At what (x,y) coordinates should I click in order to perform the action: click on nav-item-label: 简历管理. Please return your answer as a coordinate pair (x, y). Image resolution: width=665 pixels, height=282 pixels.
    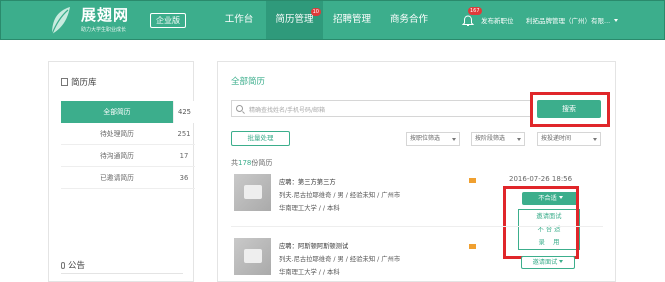
    Looking at the image, I should click on (294, 19).